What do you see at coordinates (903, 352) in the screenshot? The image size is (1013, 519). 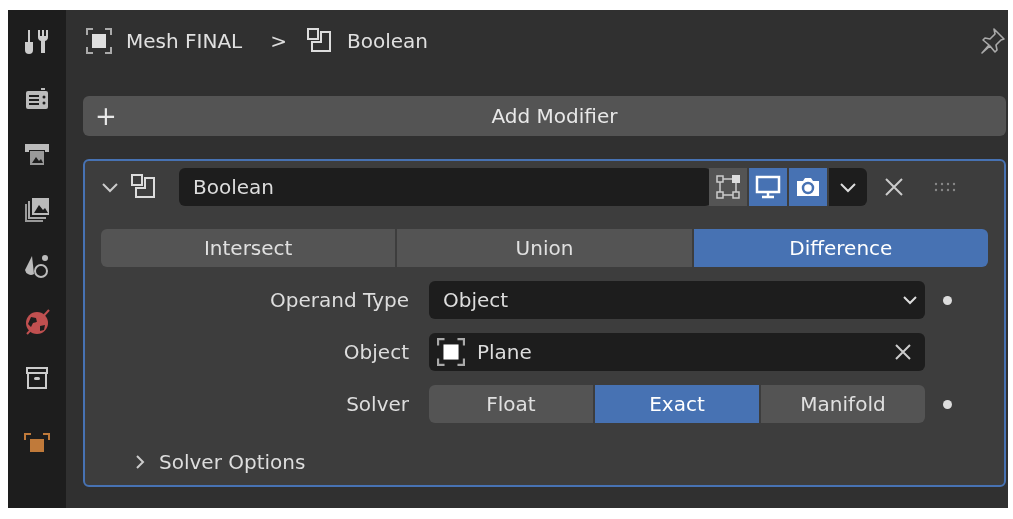 I see `clear-icon` at bounding box center [903, 352].